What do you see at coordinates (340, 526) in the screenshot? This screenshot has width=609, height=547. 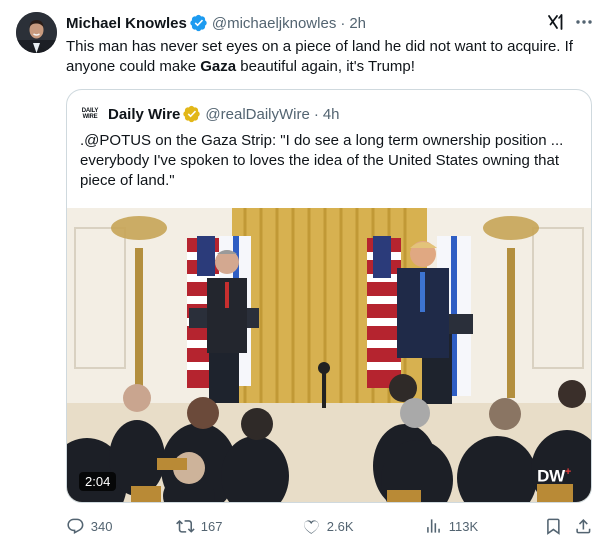 I see `like-count: 2.6K` at bounding box center [340, 526].